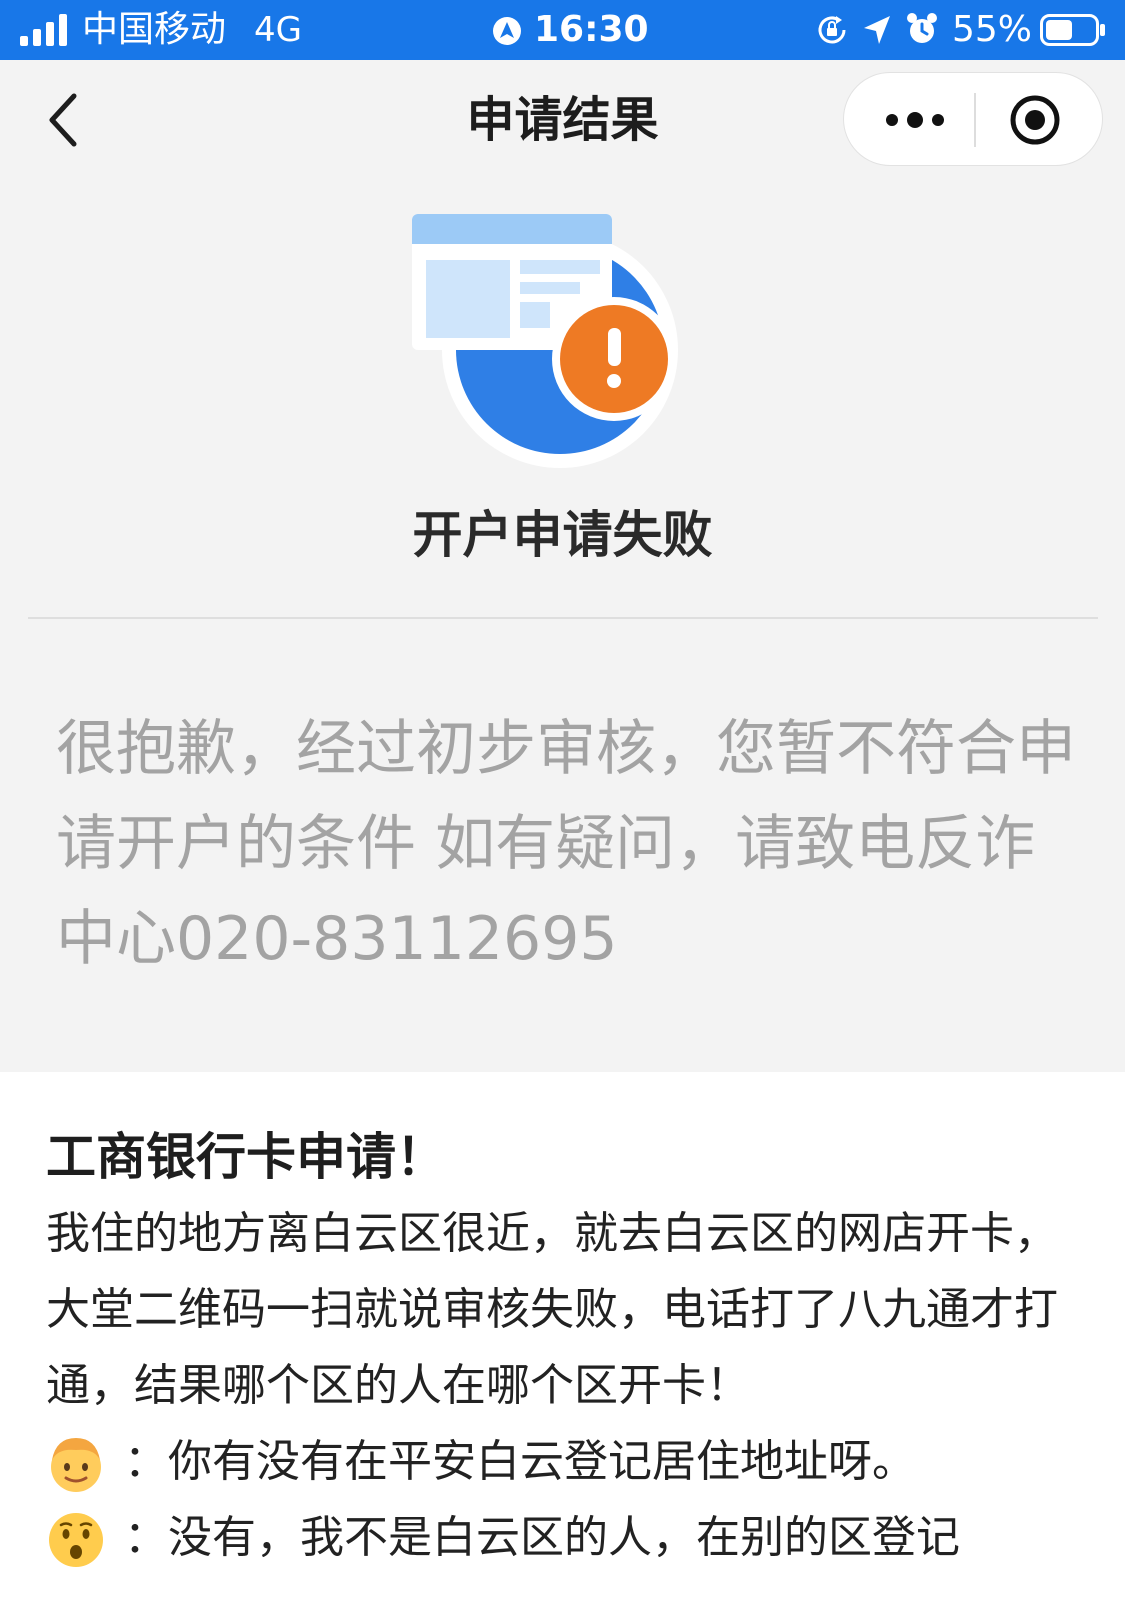  What do you see at coordinates (154, 29) in the screenshot?
I see `carrier-name: 中国移动` at bounding box center [154, 29].